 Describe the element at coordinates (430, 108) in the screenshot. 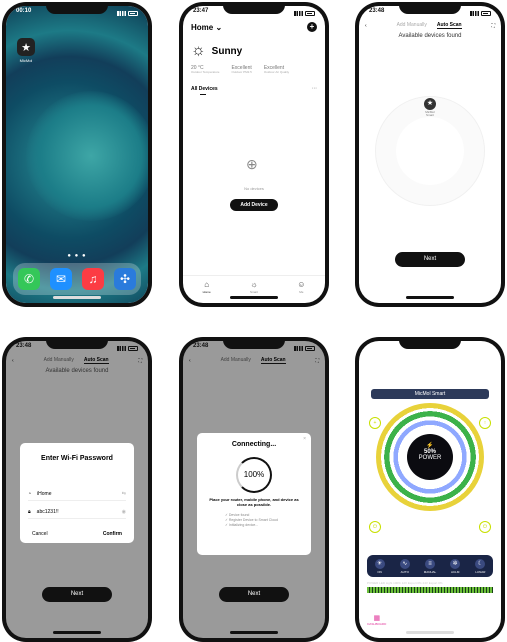

I see `found-device: ★ MicMol Smart` at that location.